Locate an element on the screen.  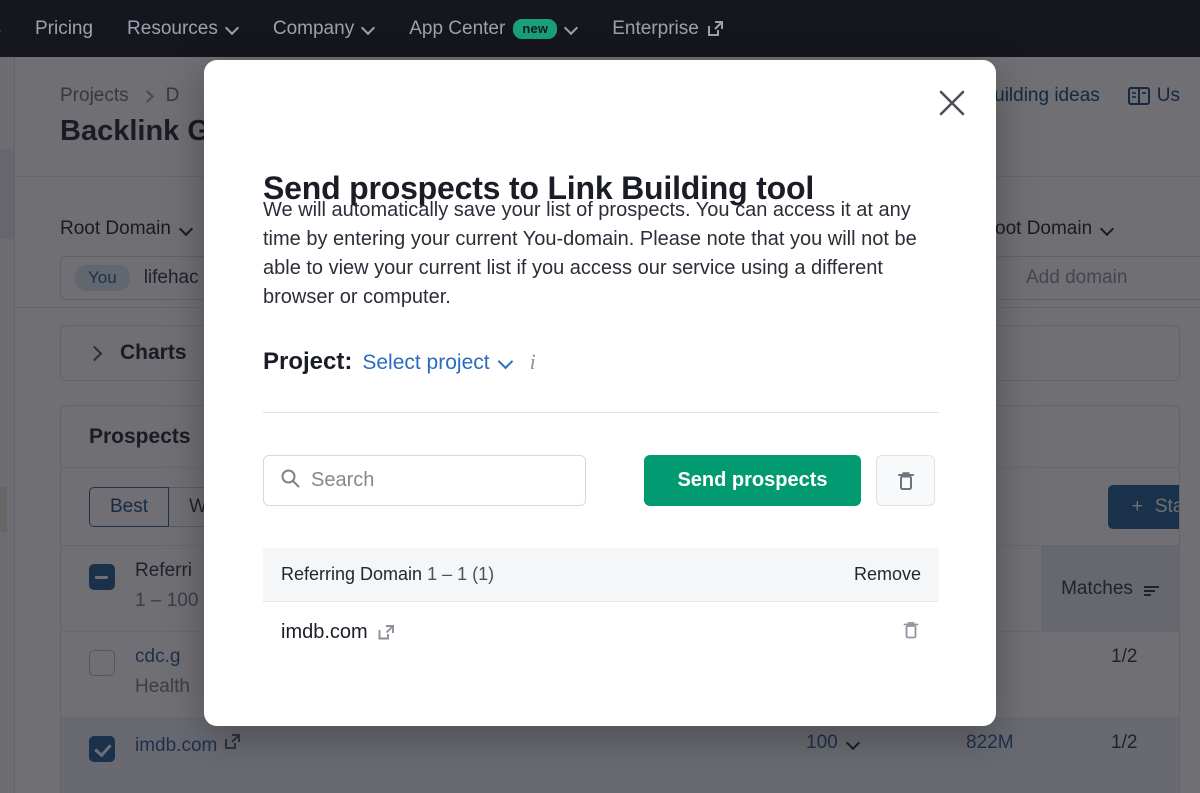
nav-item-features: ures is located at coordinates (0, 28).